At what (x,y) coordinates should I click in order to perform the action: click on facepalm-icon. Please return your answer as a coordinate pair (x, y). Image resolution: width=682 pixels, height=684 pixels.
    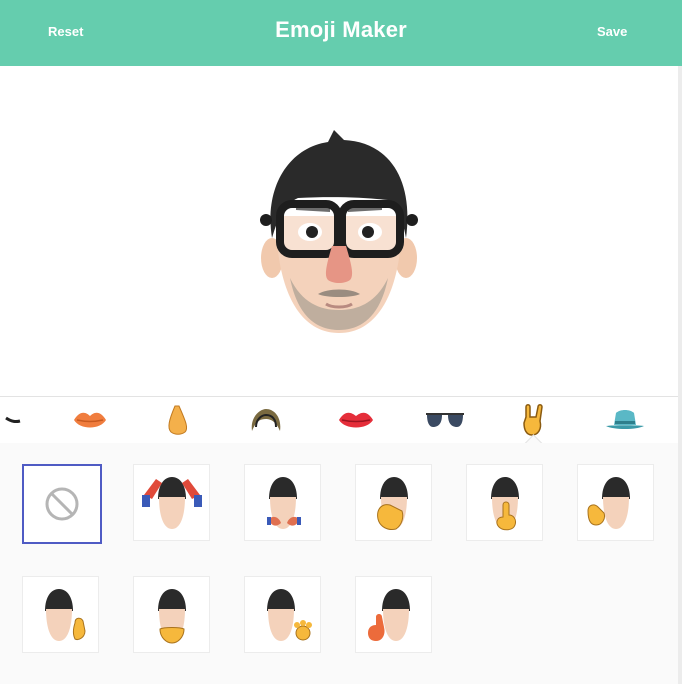
    Looking at the image, I should click on (392, 503).